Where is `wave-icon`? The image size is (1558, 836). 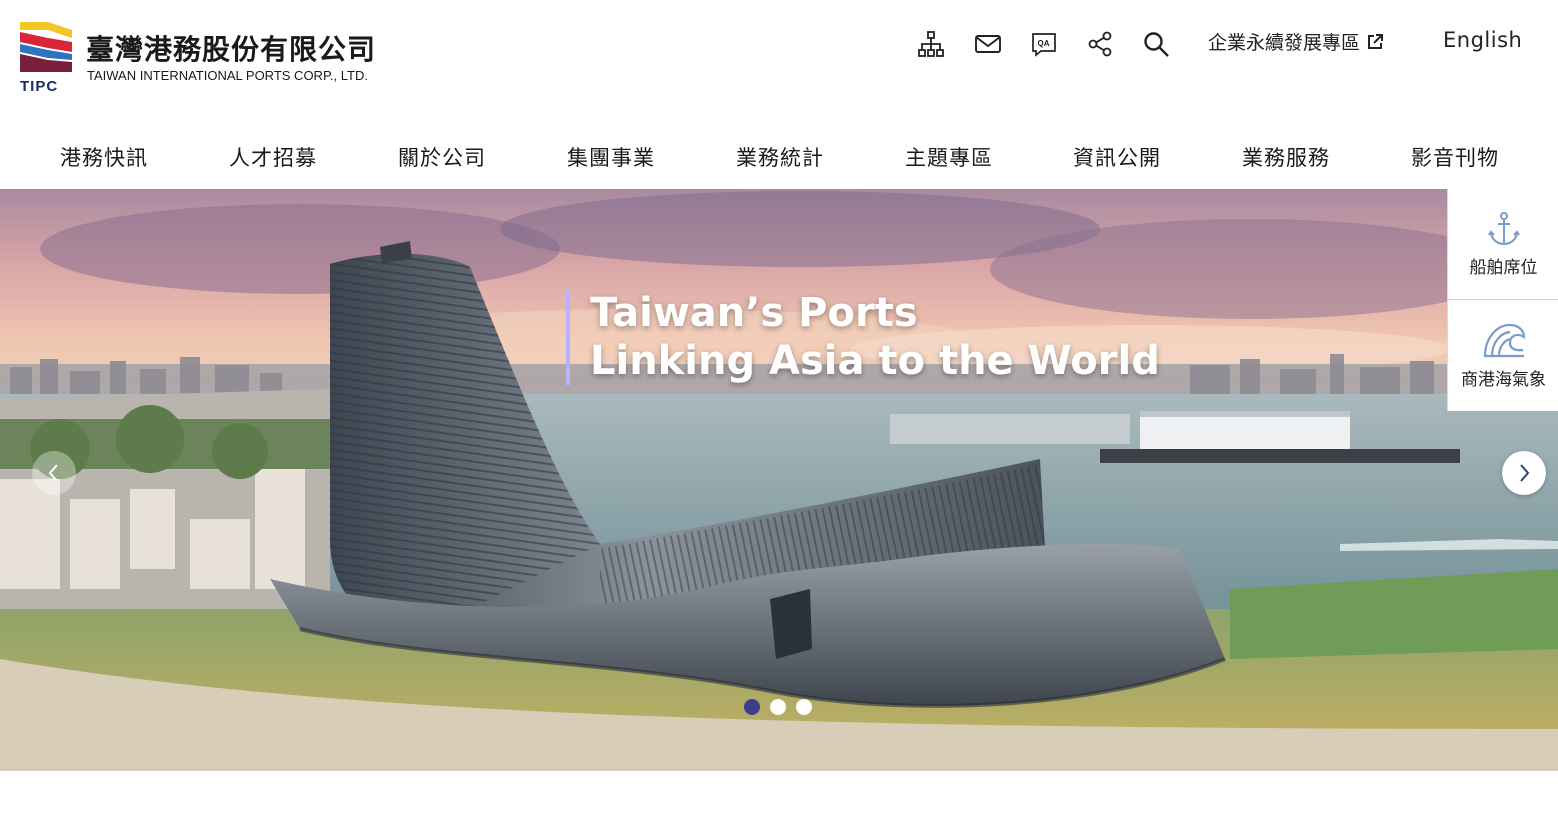 wave-icon is located at coordinates (1504, 340).